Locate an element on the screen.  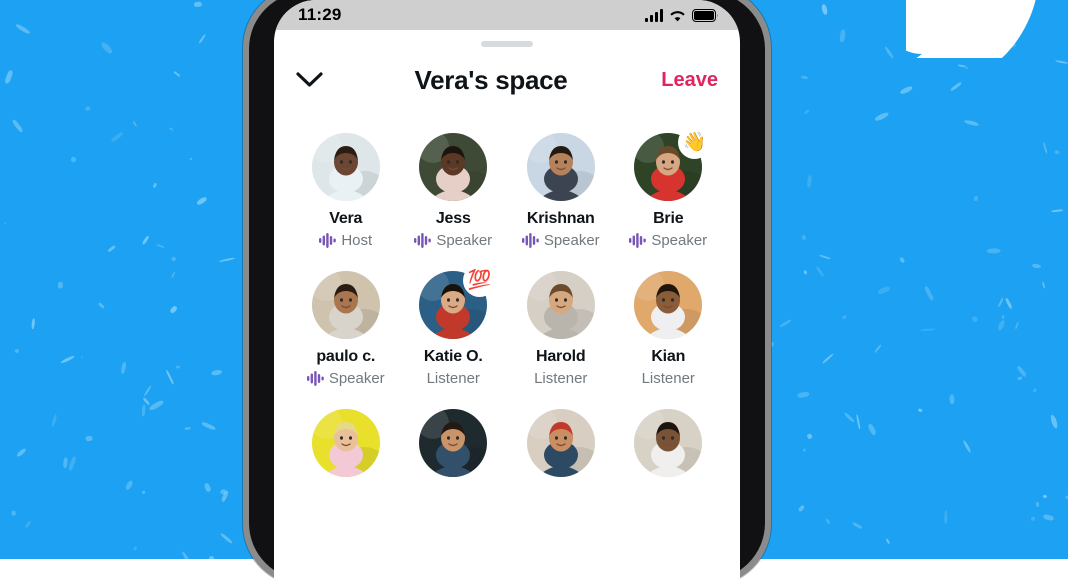
participant-name: Vera is located at coordinates (345, 219).